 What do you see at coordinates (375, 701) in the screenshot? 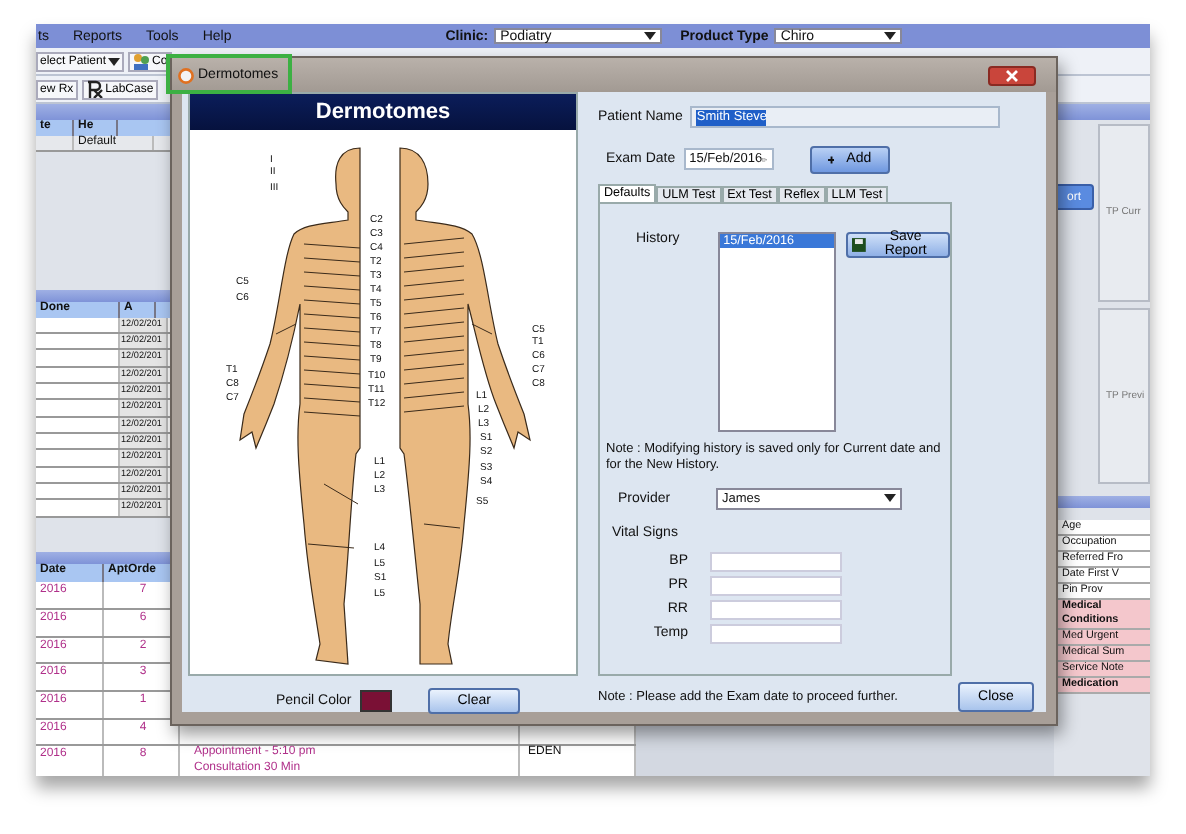
I see `color-swatch` at bounding box center [375, 701].